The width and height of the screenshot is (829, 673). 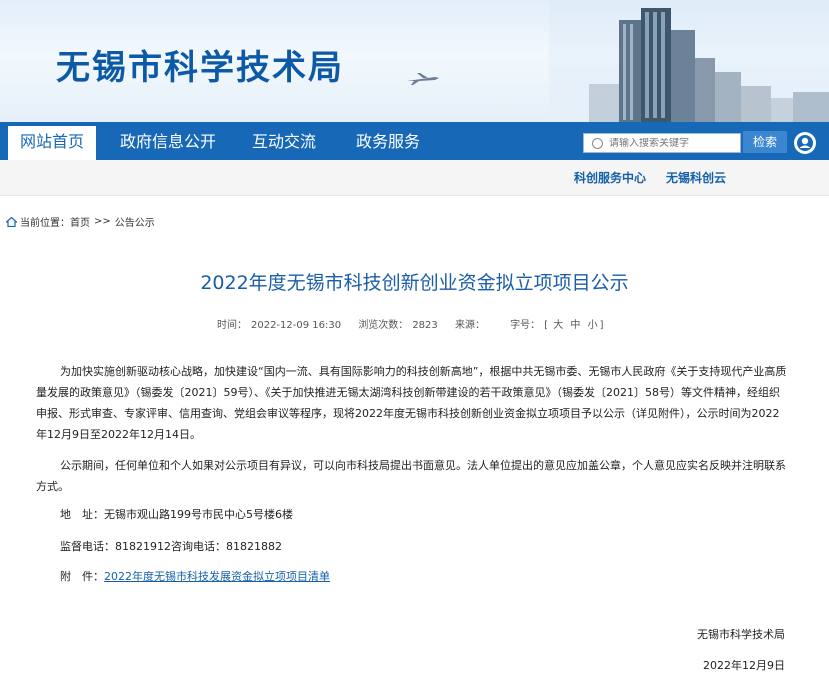 I want to click on search-icon, so click(x=597, y=143).